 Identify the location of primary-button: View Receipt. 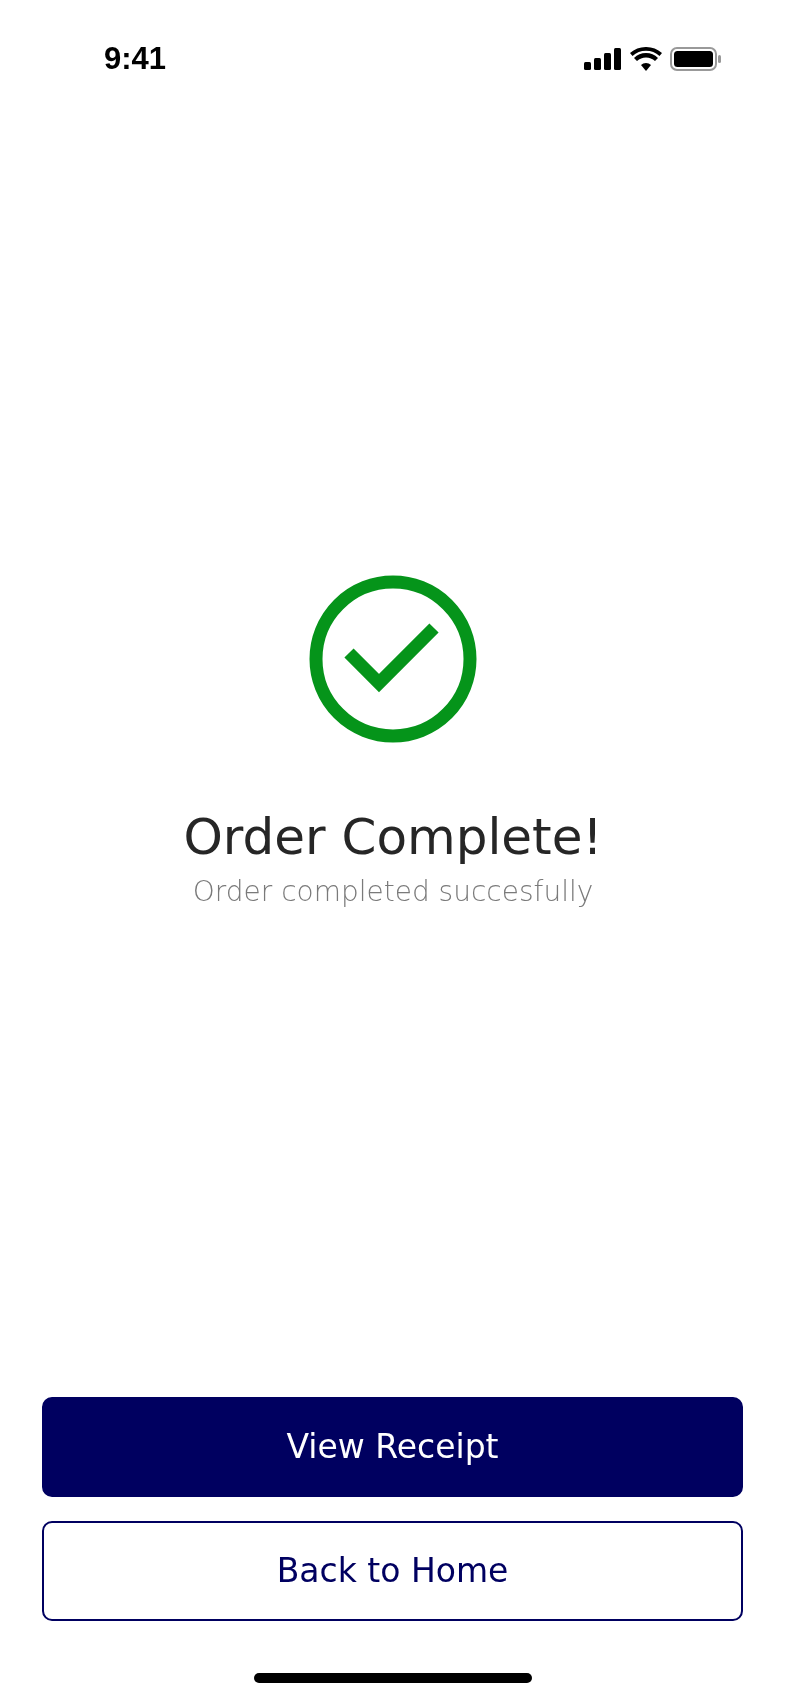
(392, 1447).